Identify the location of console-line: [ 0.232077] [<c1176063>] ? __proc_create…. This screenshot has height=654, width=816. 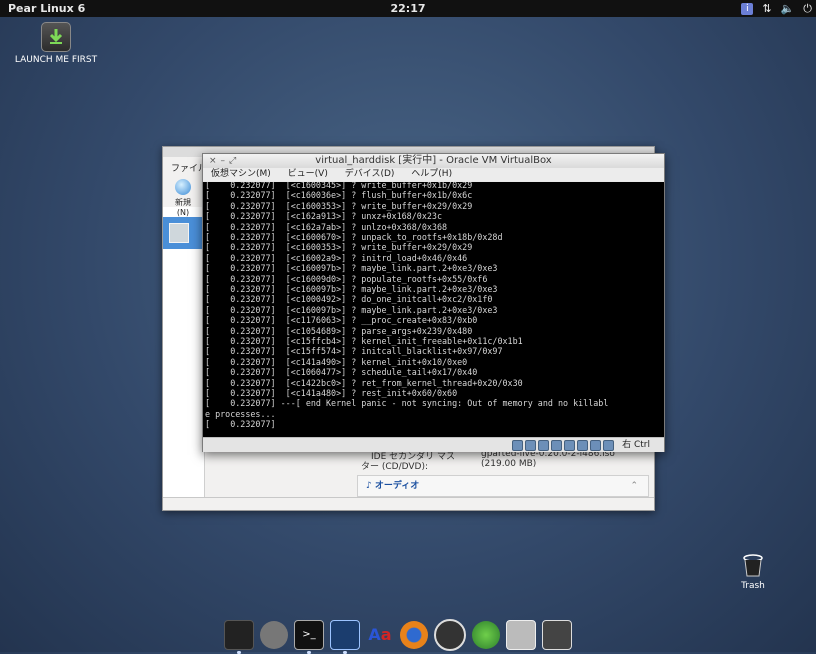
(341, 320).